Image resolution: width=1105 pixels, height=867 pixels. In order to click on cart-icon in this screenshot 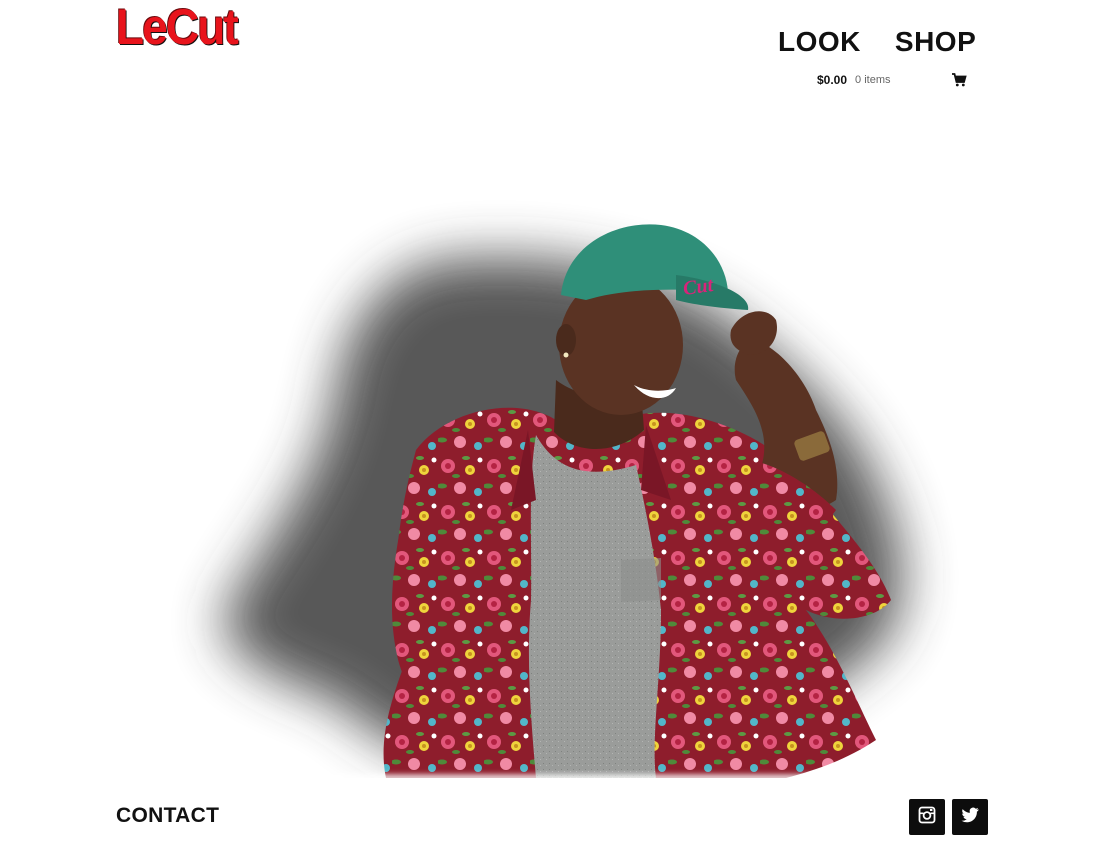, I will do `click(959, 80)`.